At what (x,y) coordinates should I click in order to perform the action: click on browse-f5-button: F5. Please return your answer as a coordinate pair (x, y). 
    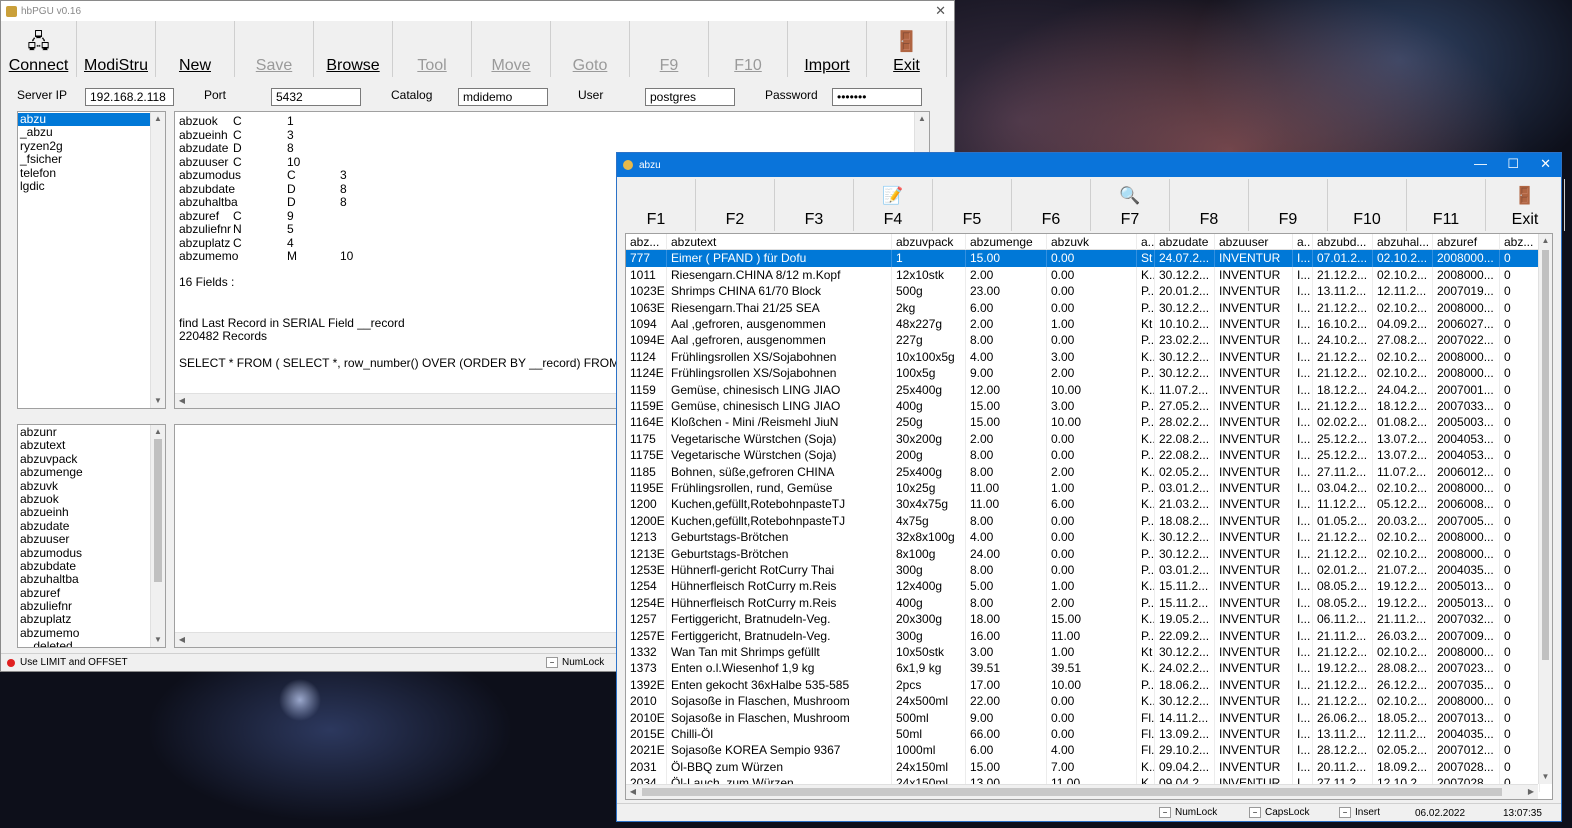
    Looking at the image, I should click on (972, 205).